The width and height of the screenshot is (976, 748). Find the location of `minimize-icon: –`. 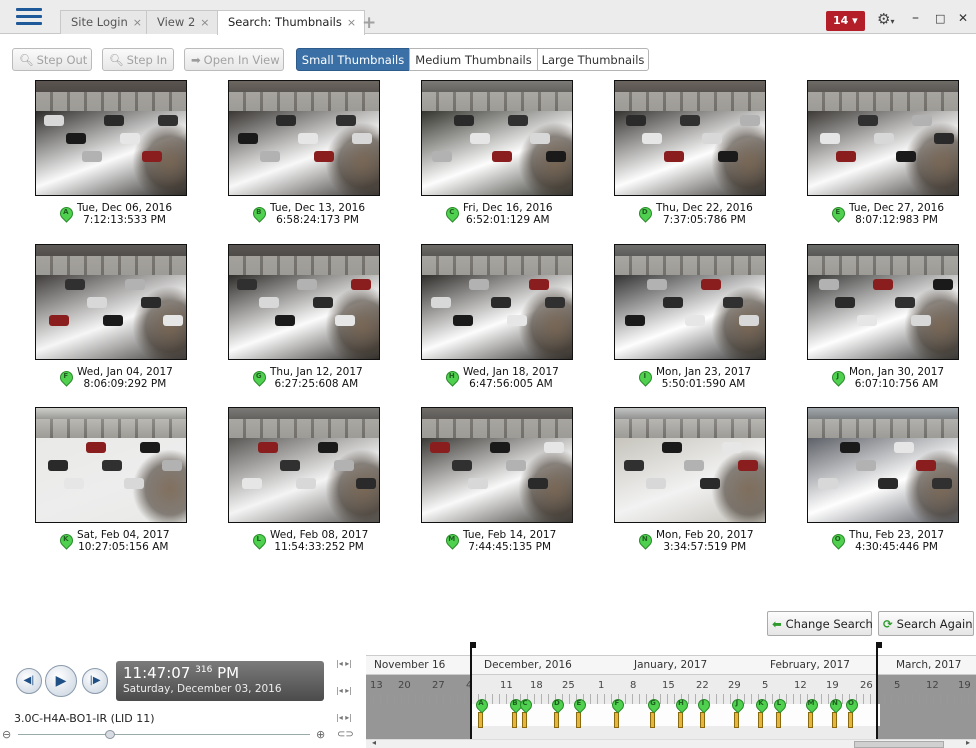

minimize-icon: – is located at coordinates (915, 18).